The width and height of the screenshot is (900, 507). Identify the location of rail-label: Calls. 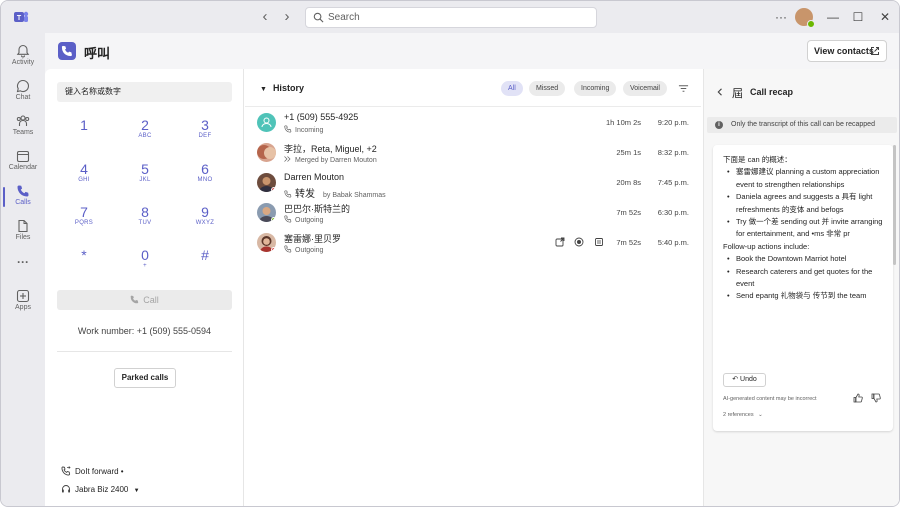
(23, 202).